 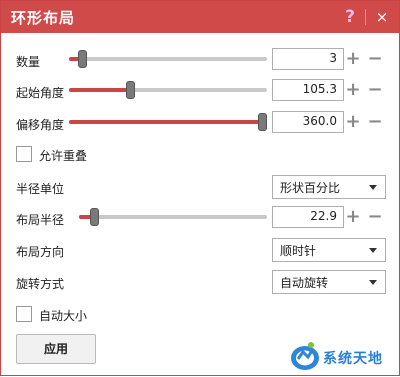 What do you see at coordinates (310, 188) in the screenshot?
I see `radius-unit-value: 形状百分比` at bounding box center [310, 188].